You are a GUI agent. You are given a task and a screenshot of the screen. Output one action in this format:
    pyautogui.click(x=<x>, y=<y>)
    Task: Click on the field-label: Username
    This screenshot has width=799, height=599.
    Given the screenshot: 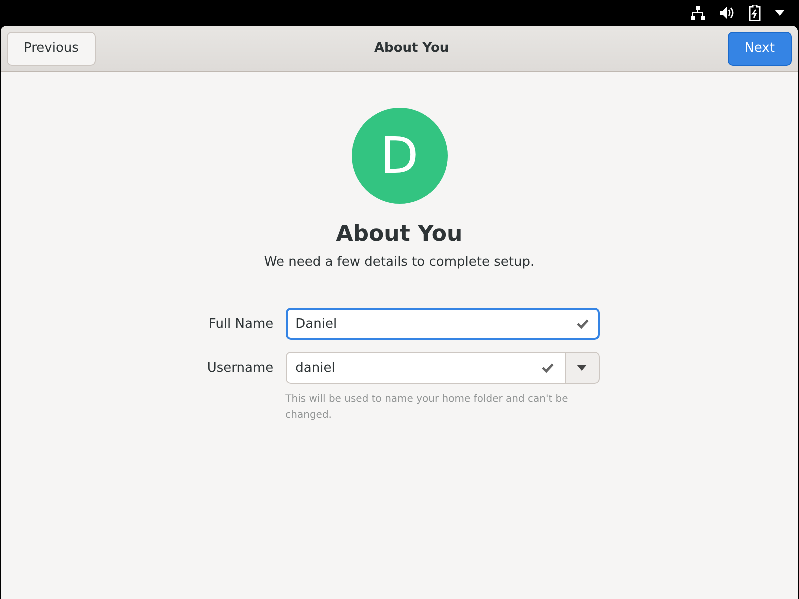 What is the action you would take?
    pyautogui.click(x=240, y=368)
    